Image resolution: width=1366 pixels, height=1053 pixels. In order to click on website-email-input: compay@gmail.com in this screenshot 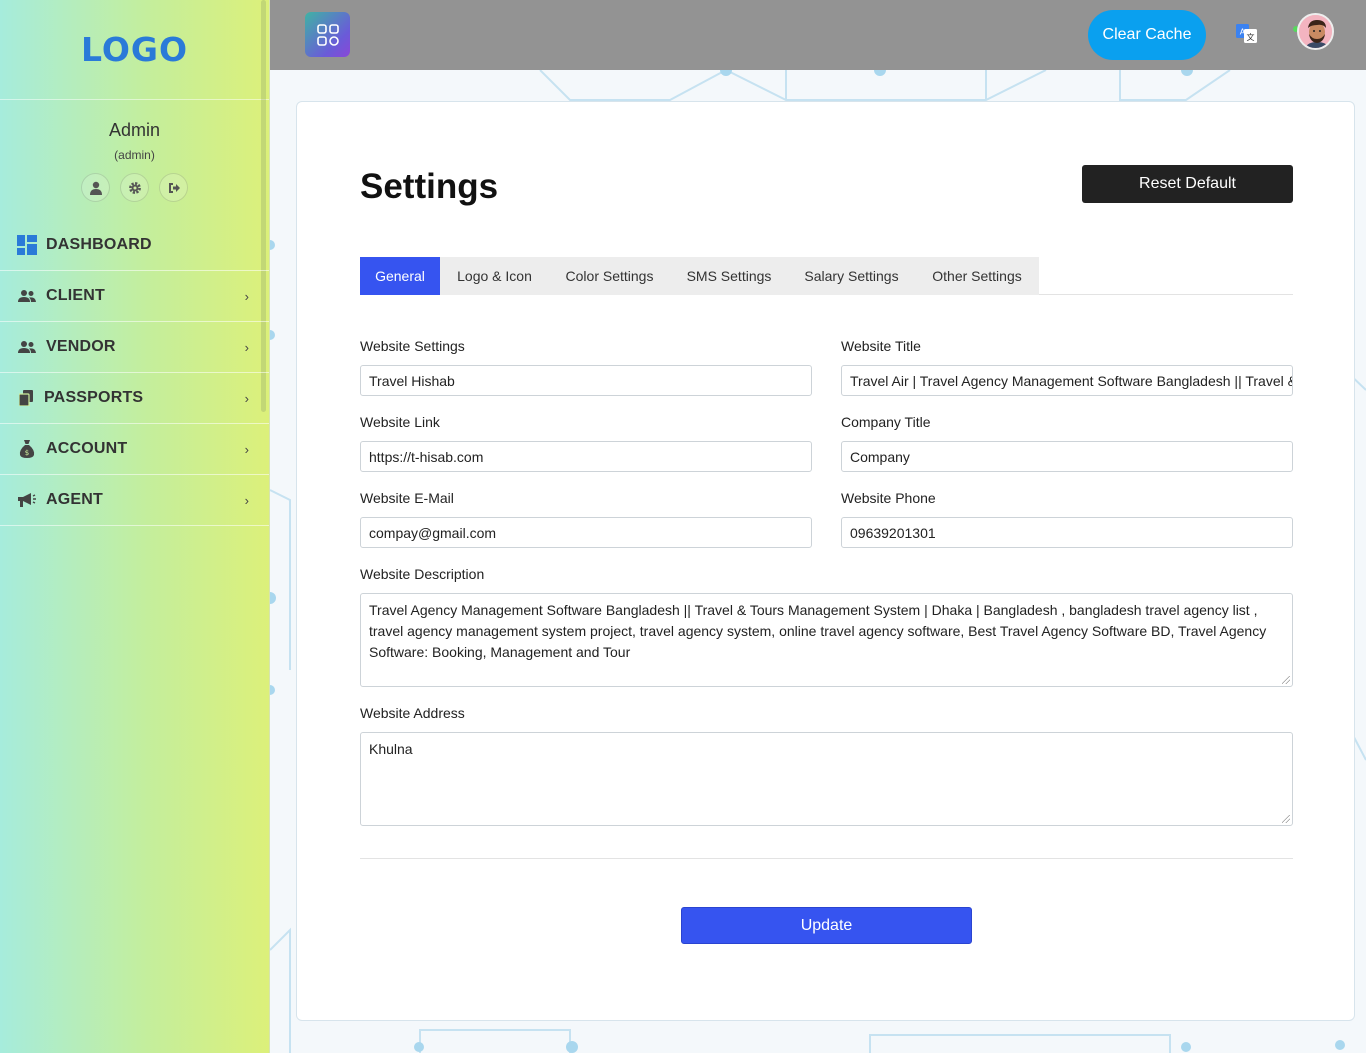, I will do `click(586, 532)`.